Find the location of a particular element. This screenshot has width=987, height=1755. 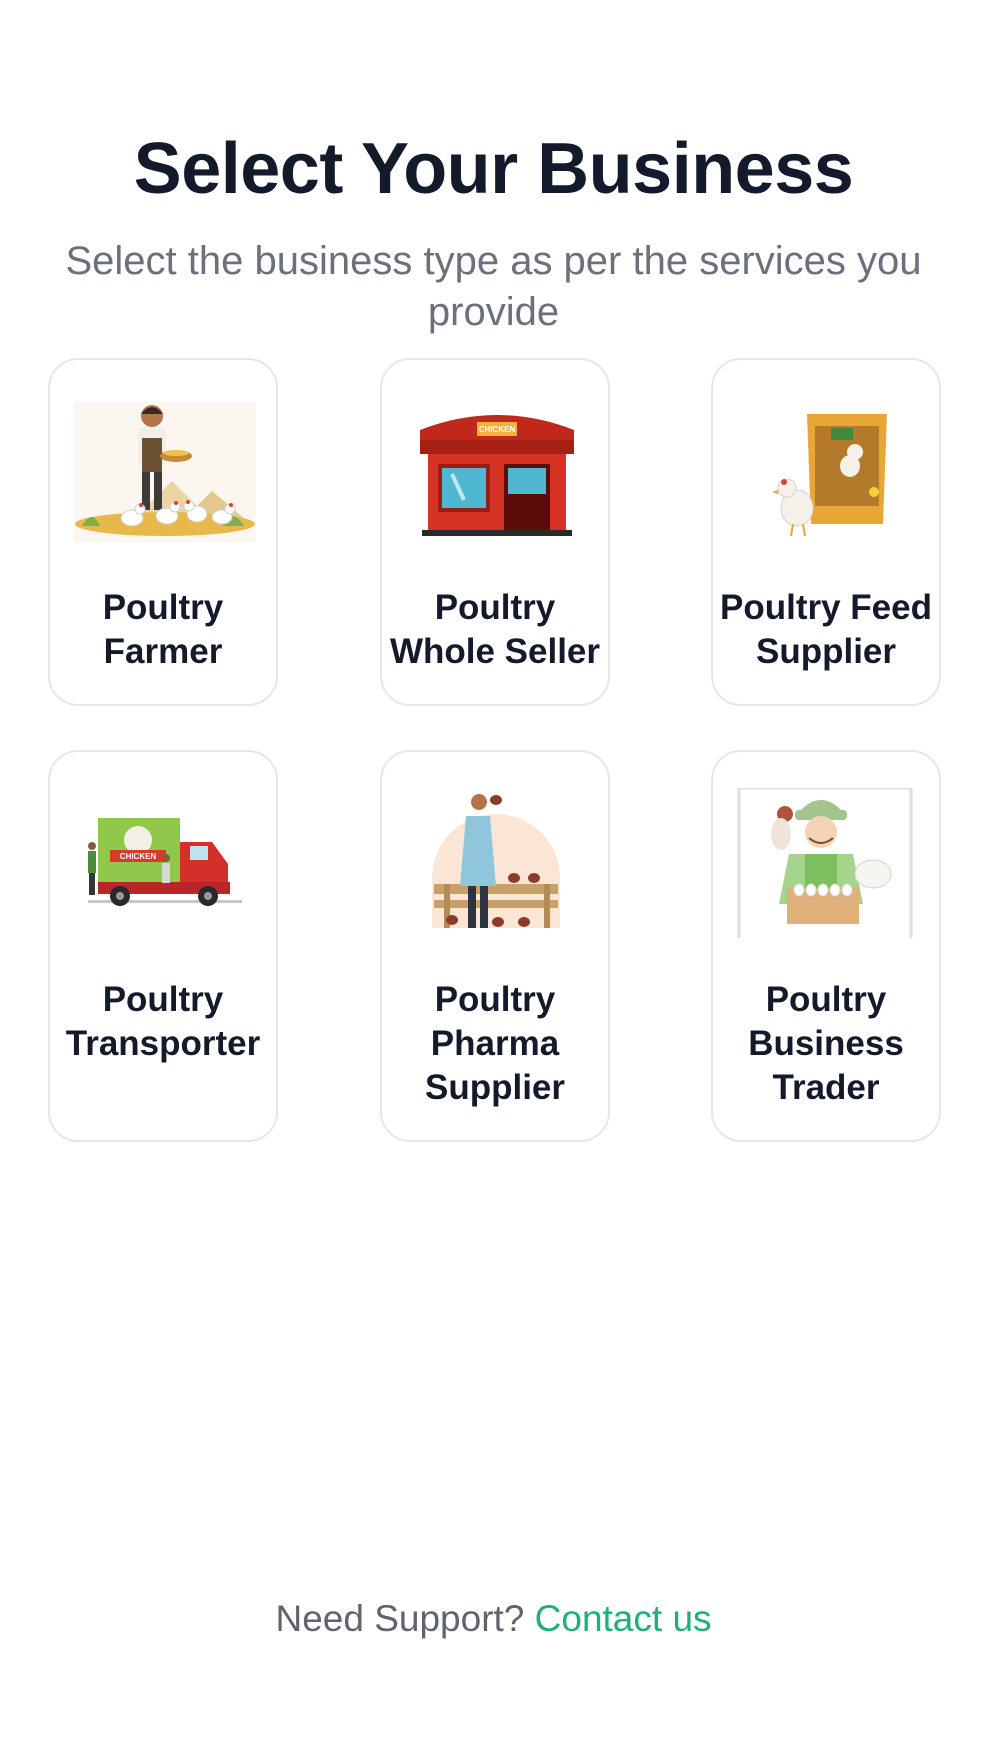

support-text: Need Support? is located at coordinates (400, 1618).